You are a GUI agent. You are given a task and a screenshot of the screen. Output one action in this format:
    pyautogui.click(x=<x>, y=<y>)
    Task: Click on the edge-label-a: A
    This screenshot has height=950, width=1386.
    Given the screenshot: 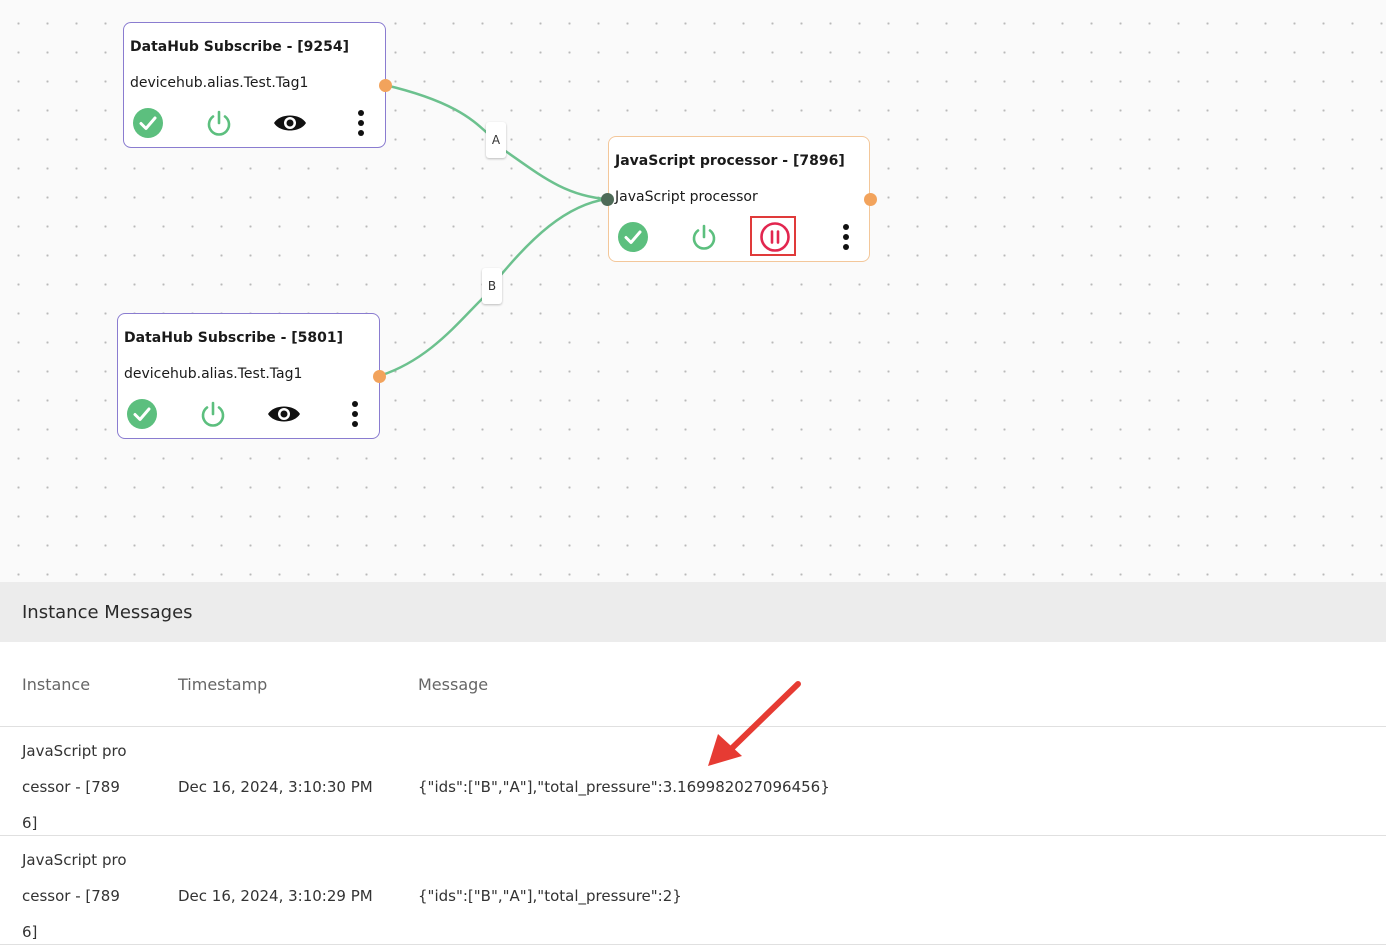 What is the action you would take?
    pyautogui.click(x=496, y=140)
    